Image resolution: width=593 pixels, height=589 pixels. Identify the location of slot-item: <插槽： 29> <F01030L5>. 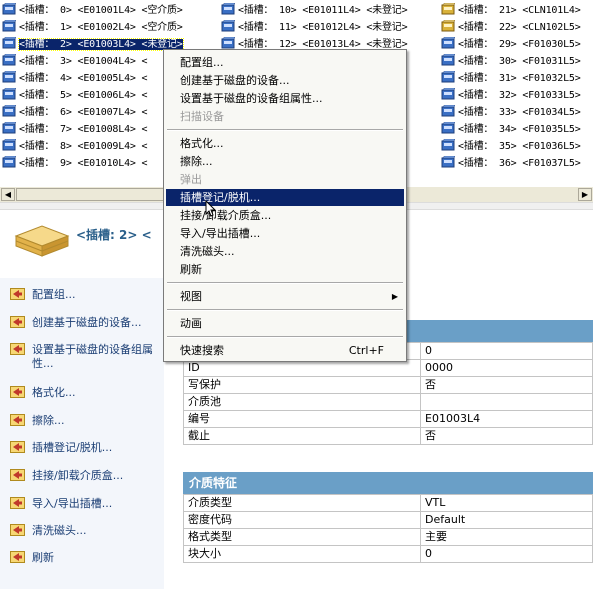
(511, 45).